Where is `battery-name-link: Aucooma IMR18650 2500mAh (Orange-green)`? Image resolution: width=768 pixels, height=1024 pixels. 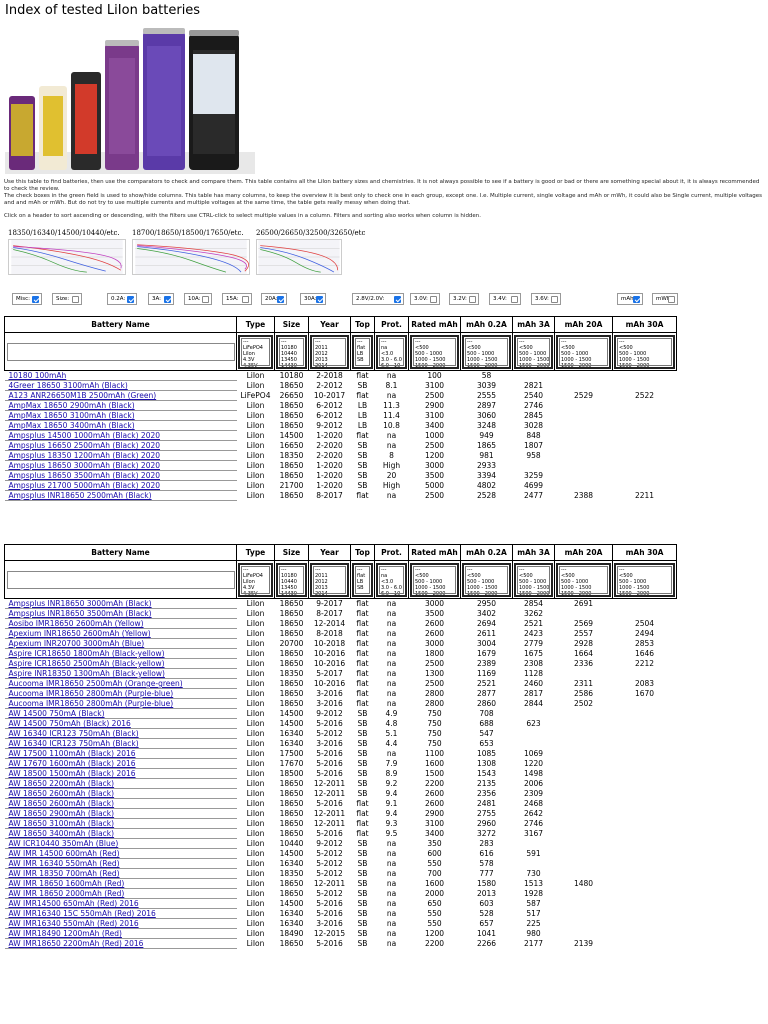
battery-name-link: Aucooma IMR18650 2500mAh (Orange-green) is located at coordinates (96, 683).